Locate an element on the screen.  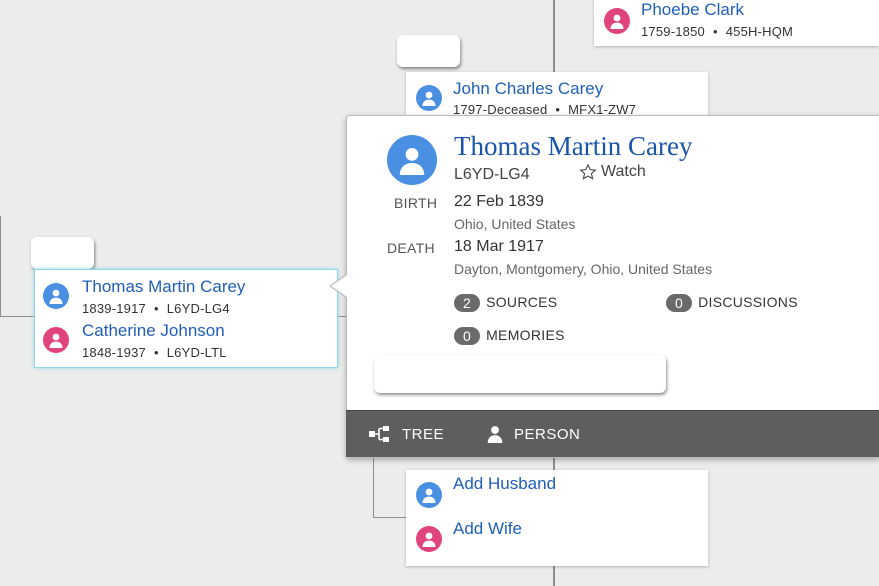
life-dates: 1759-1850 is located at coordinates (673, 31).